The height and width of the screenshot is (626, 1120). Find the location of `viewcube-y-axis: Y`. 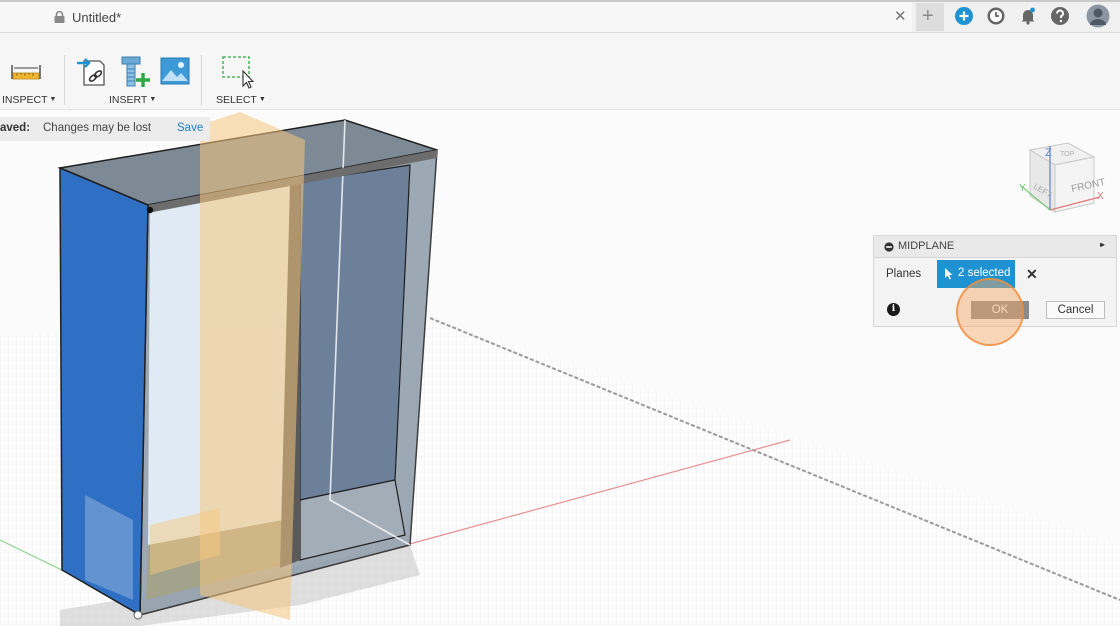

viewcube-y-axis: Y is located at coordinates (1022, 188).